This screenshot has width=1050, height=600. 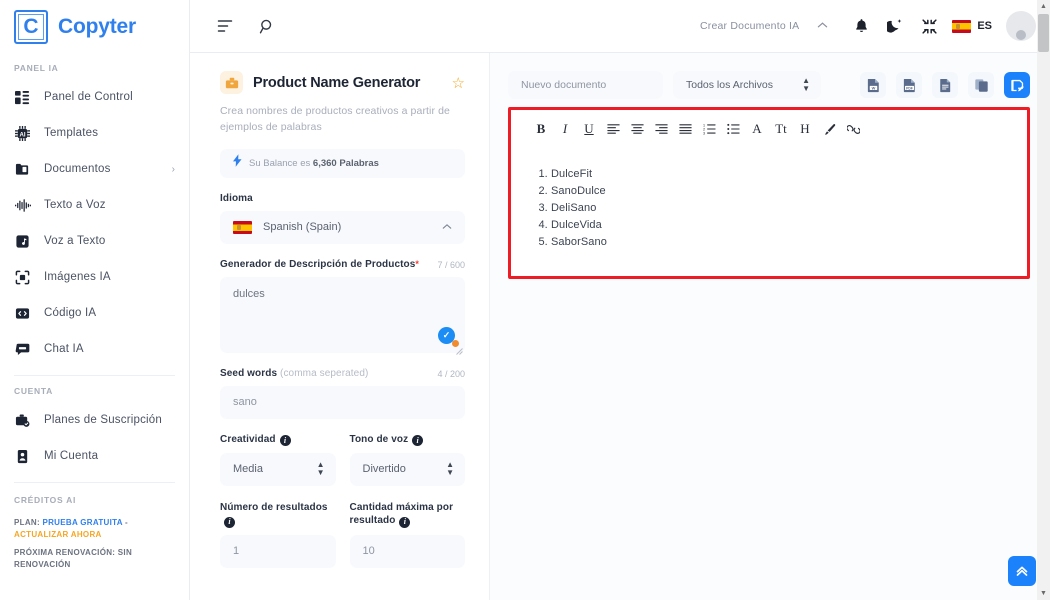 What do you see at coordinates (451, 264) in the screenshot?
I see `prompt-counter: 7 / 600` at bounding box center [451, 264].